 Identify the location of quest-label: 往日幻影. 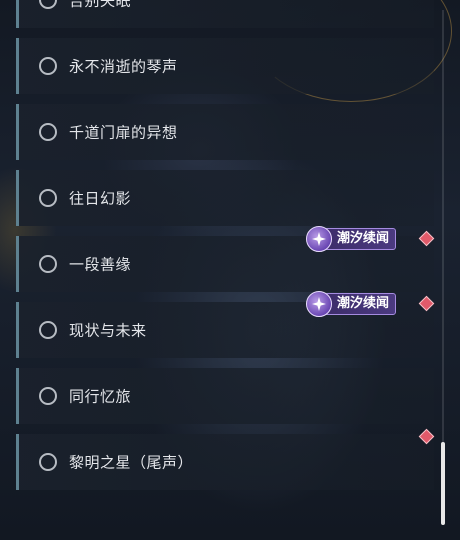
(100, 198).